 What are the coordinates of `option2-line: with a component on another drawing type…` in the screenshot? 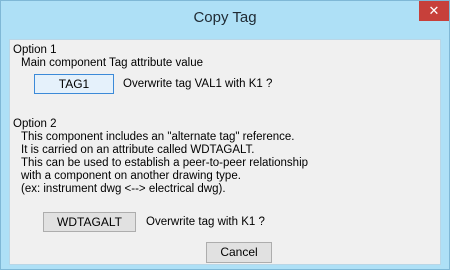 It's located at (131, 176).